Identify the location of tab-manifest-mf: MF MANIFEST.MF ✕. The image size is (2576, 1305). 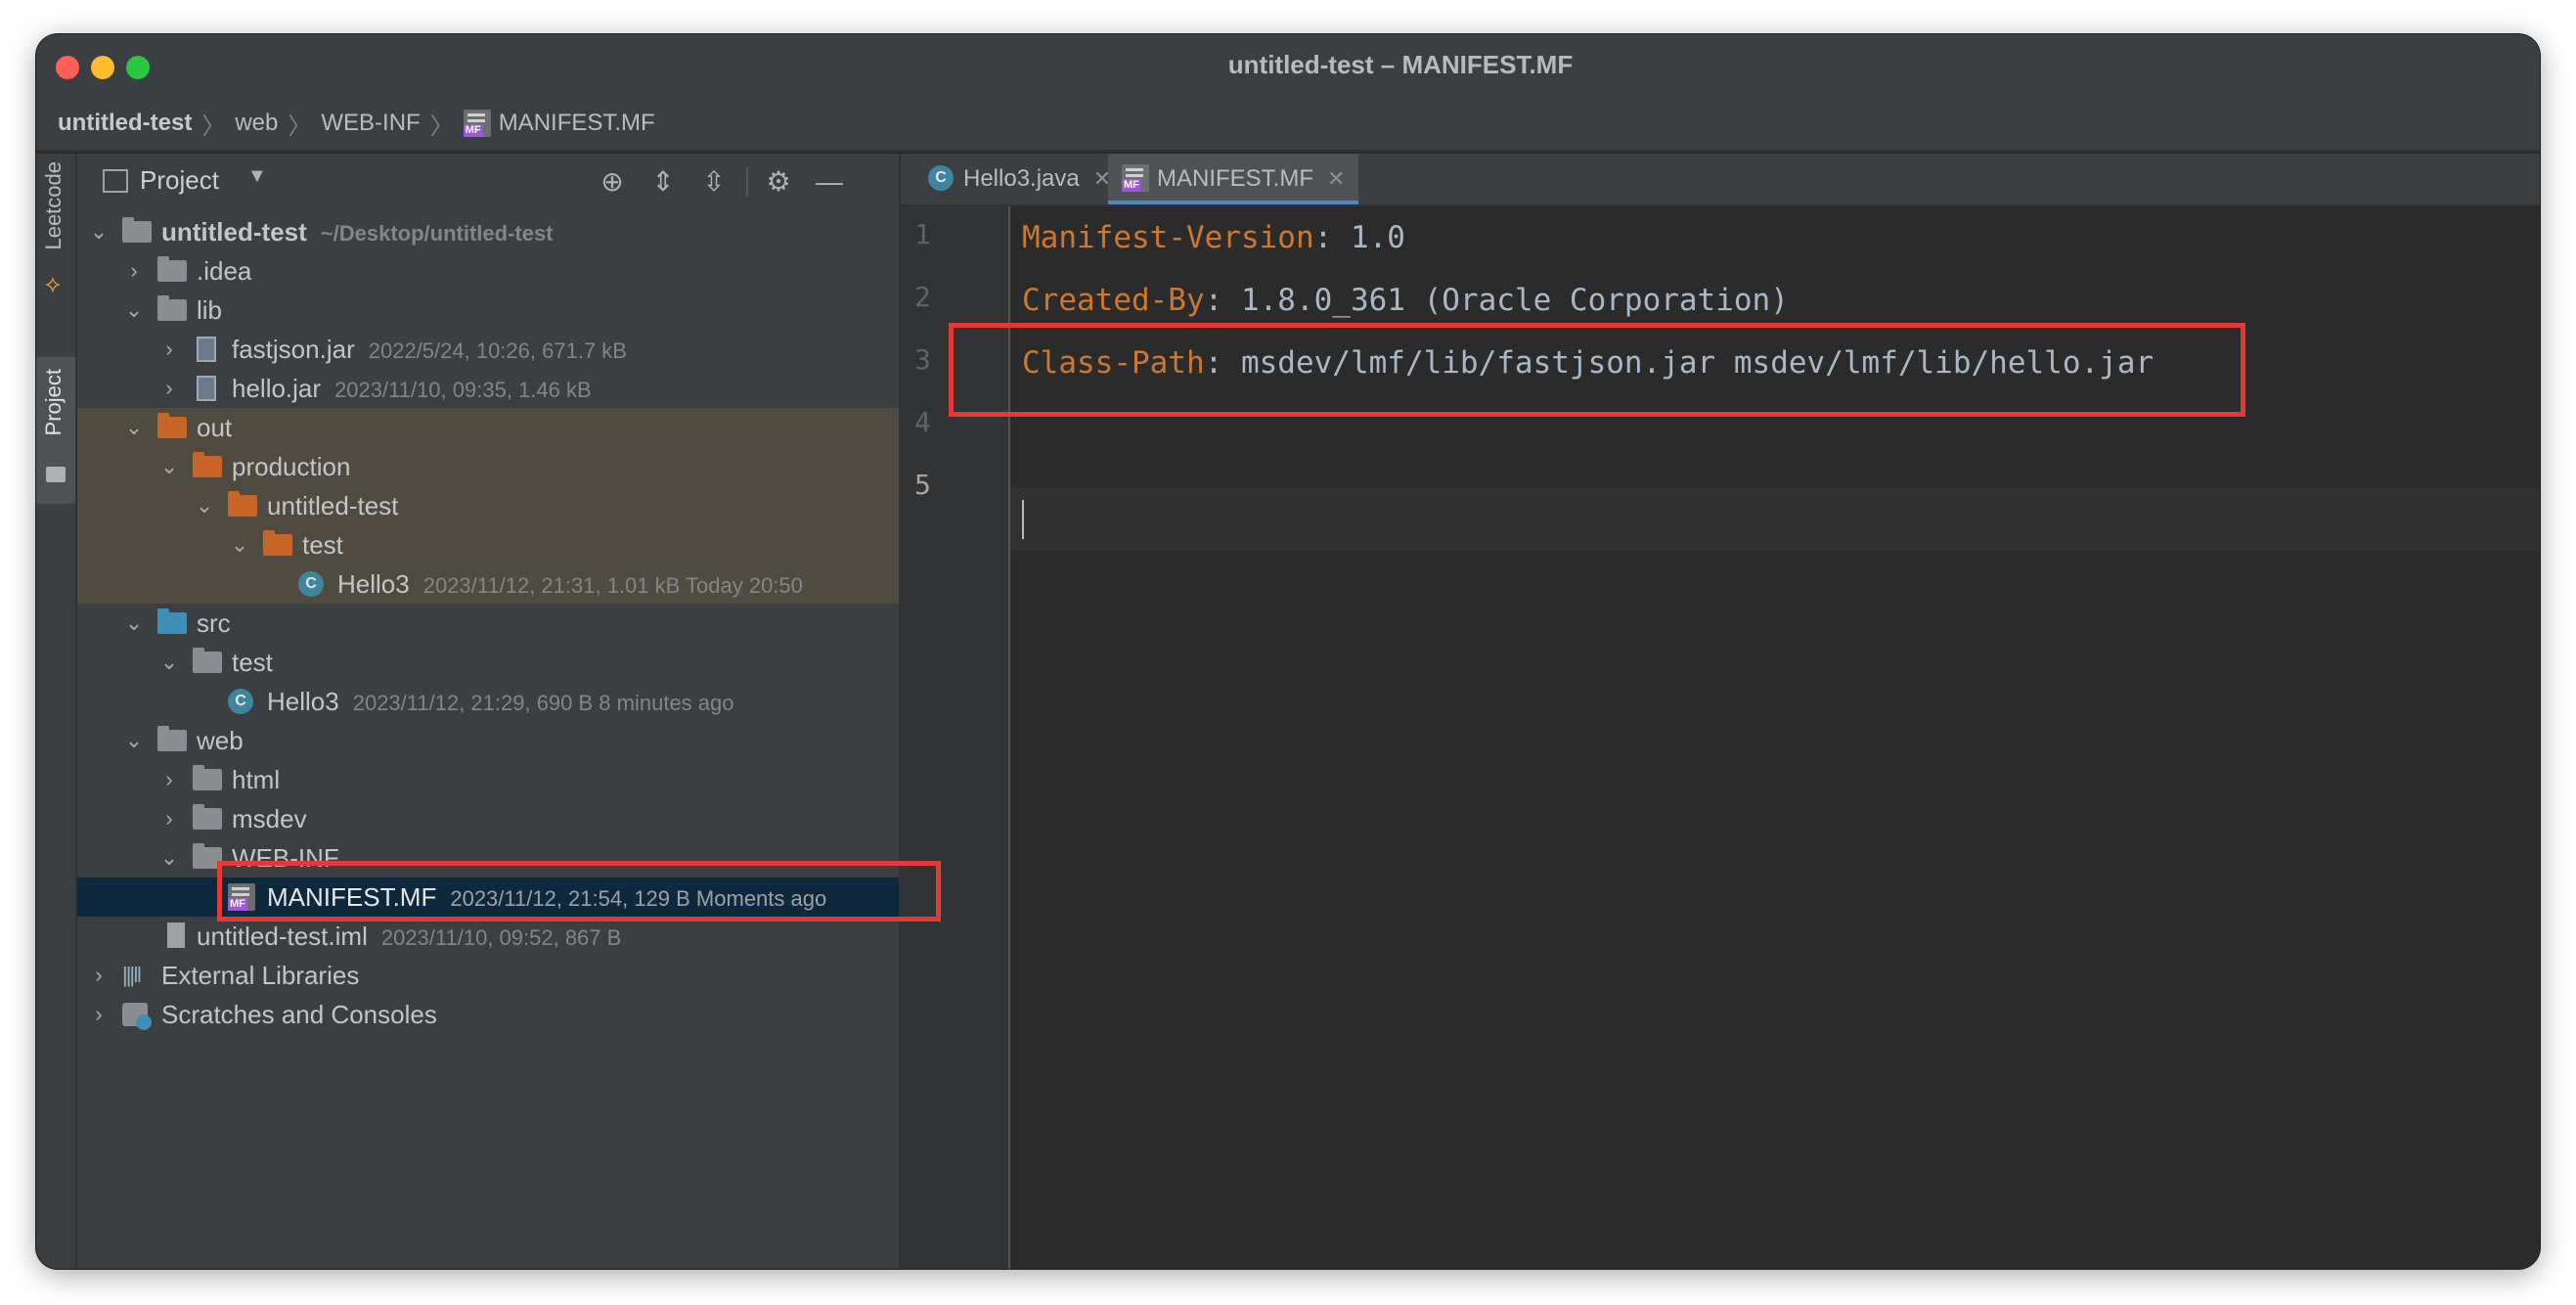
(1233, 179).